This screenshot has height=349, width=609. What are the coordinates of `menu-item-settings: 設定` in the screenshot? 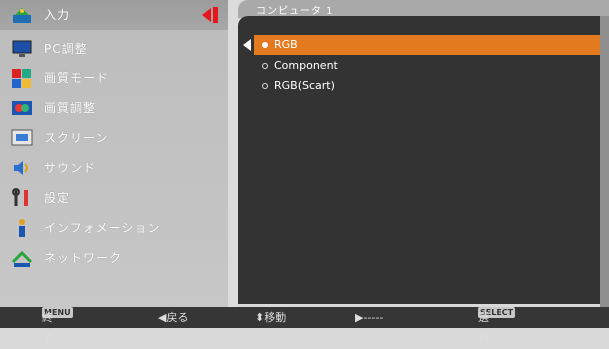 It's located at (114, 198).